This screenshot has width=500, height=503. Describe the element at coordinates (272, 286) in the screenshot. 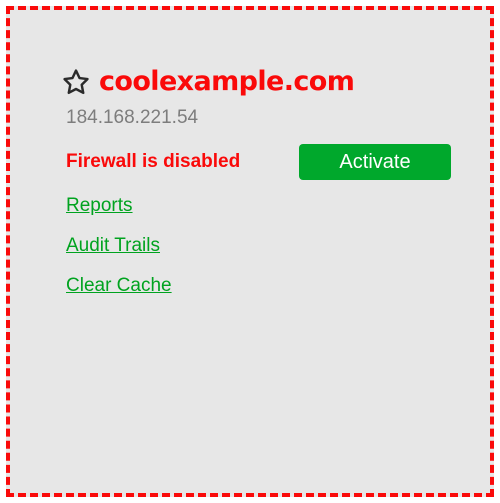

I see `list-item: Clear Cache` at that location.